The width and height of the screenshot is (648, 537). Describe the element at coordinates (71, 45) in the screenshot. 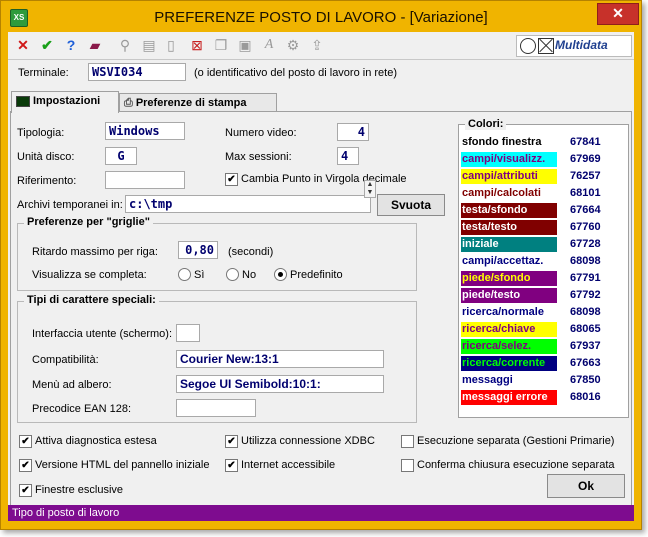

I see `help-icon: ?` at that location.